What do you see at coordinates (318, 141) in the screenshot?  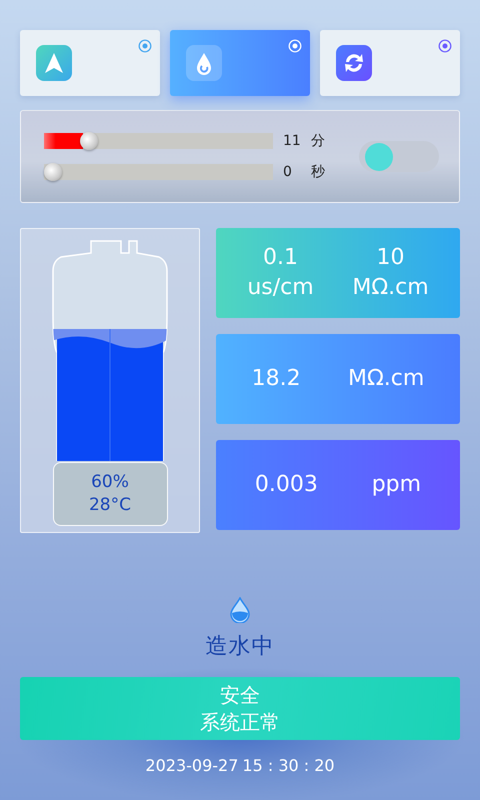 I see `time-unit: 分` at bounding box center [318, 141].